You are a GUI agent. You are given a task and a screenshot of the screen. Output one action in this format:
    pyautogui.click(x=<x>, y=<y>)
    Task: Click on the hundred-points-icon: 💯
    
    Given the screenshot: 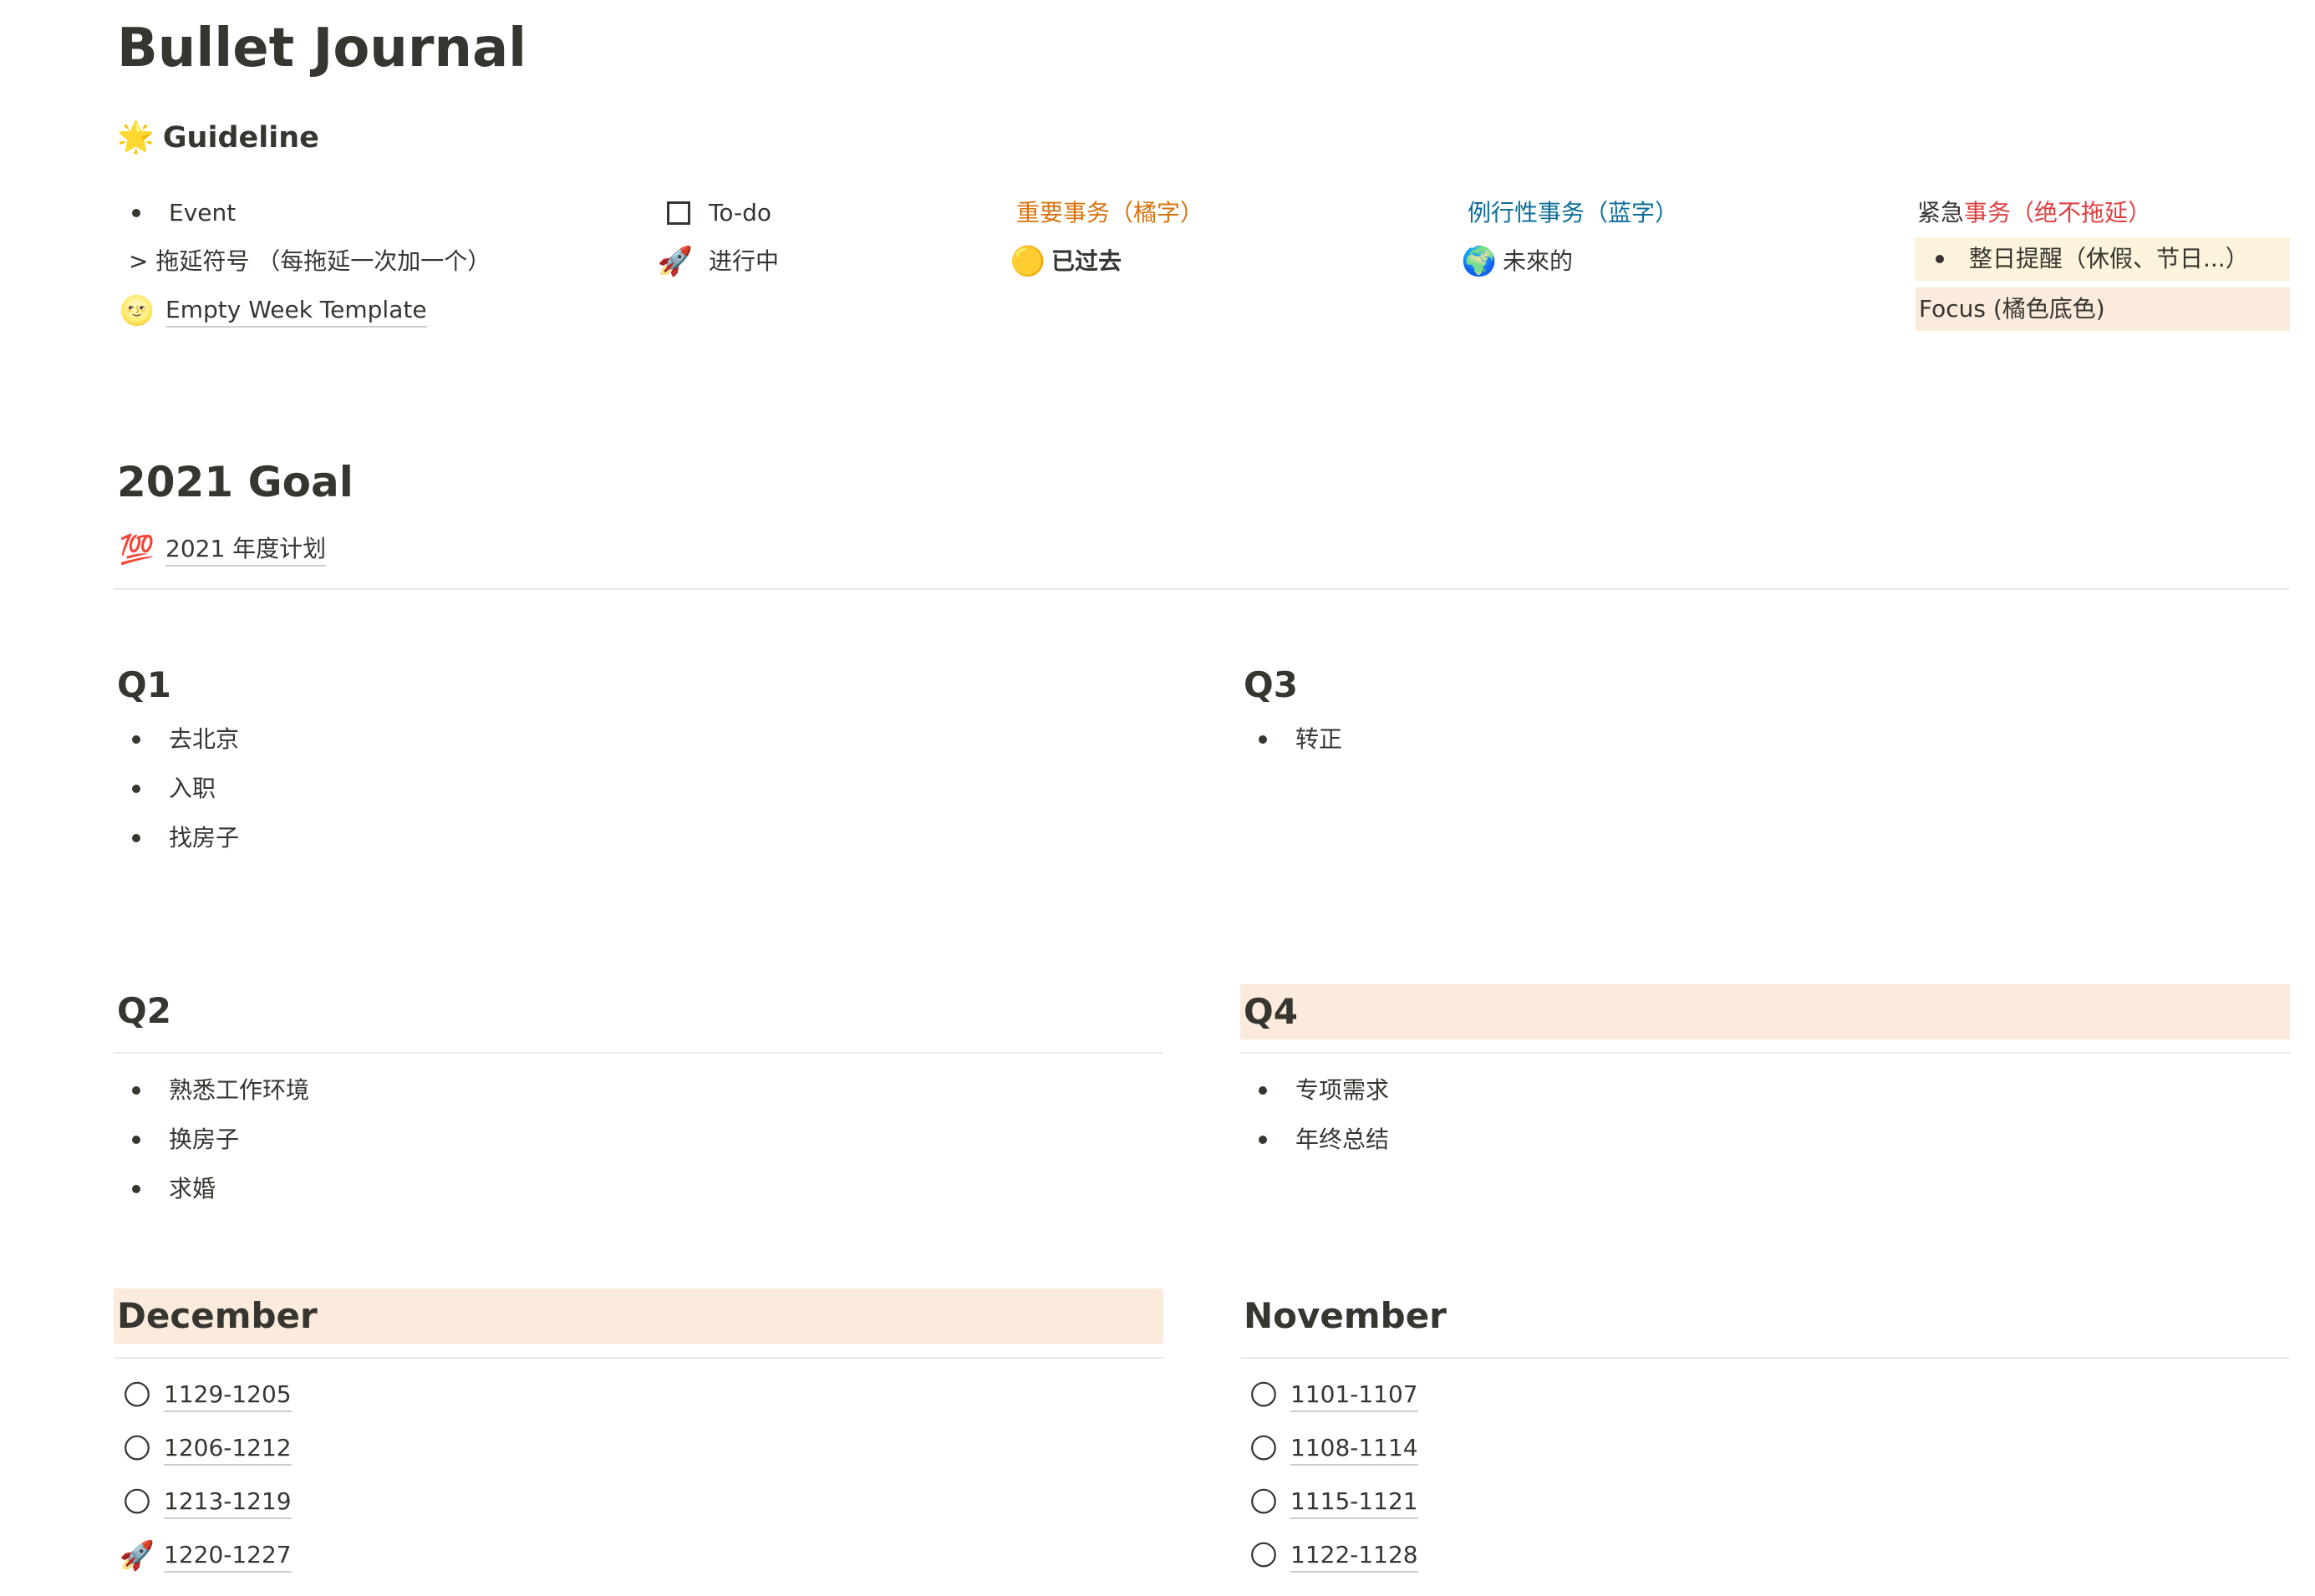 What is the action you would take?
    pyautogui.click(x=137, y=550)
    